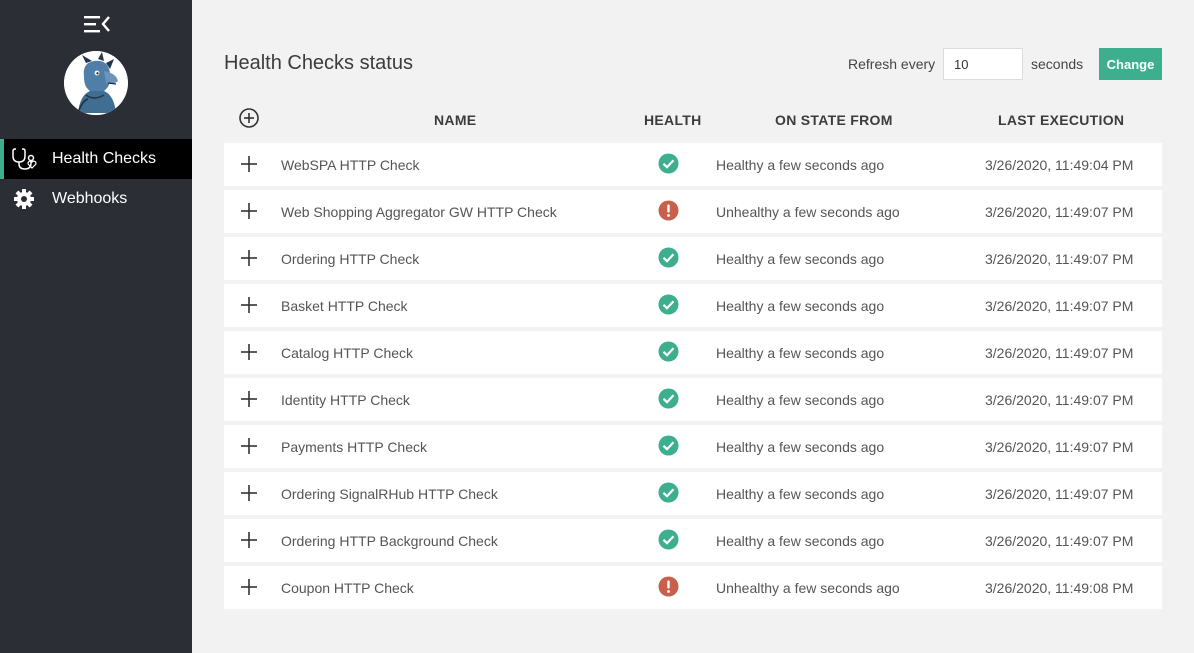 The height and width of the screenshot is (653, 1194). Describe the element at coordinates (90, 198) in the screenshot. I see `sidebar-item-label: Webhooks` at that location.